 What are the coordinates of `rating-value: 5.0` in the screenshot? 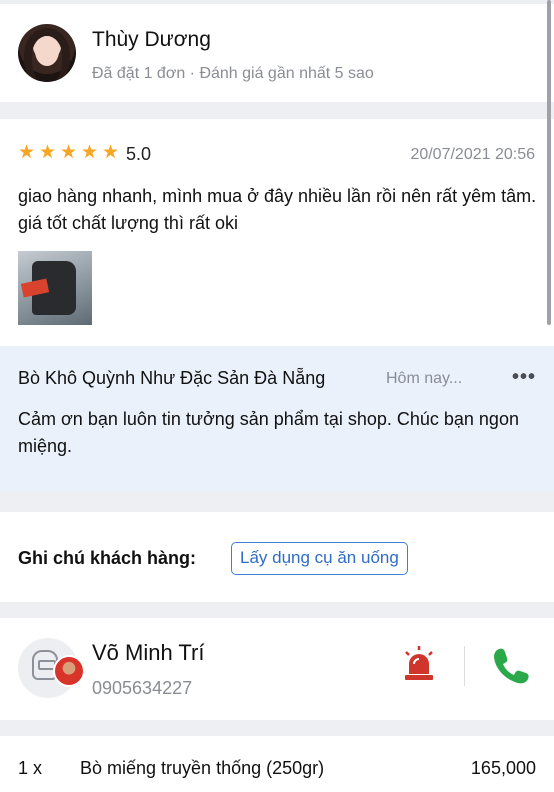 It's located at (139, 154).